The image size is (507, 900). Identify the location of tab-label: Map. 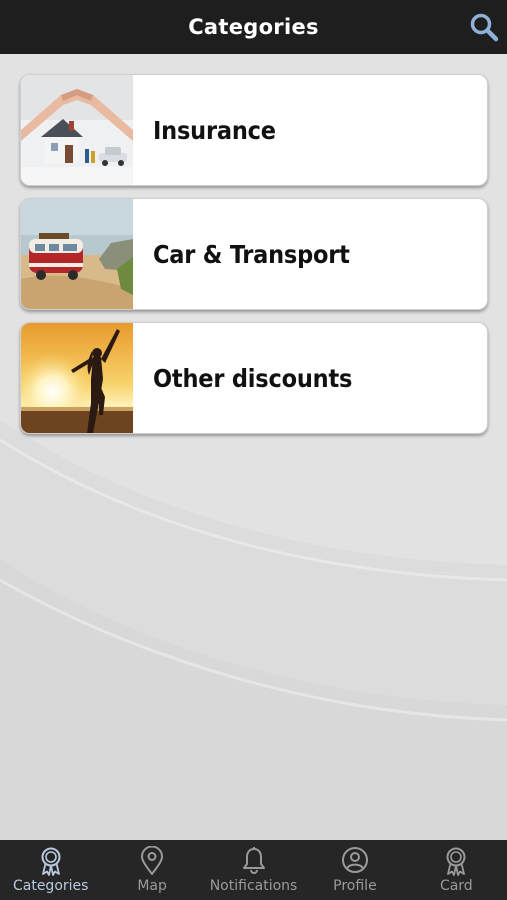
(152, 886).